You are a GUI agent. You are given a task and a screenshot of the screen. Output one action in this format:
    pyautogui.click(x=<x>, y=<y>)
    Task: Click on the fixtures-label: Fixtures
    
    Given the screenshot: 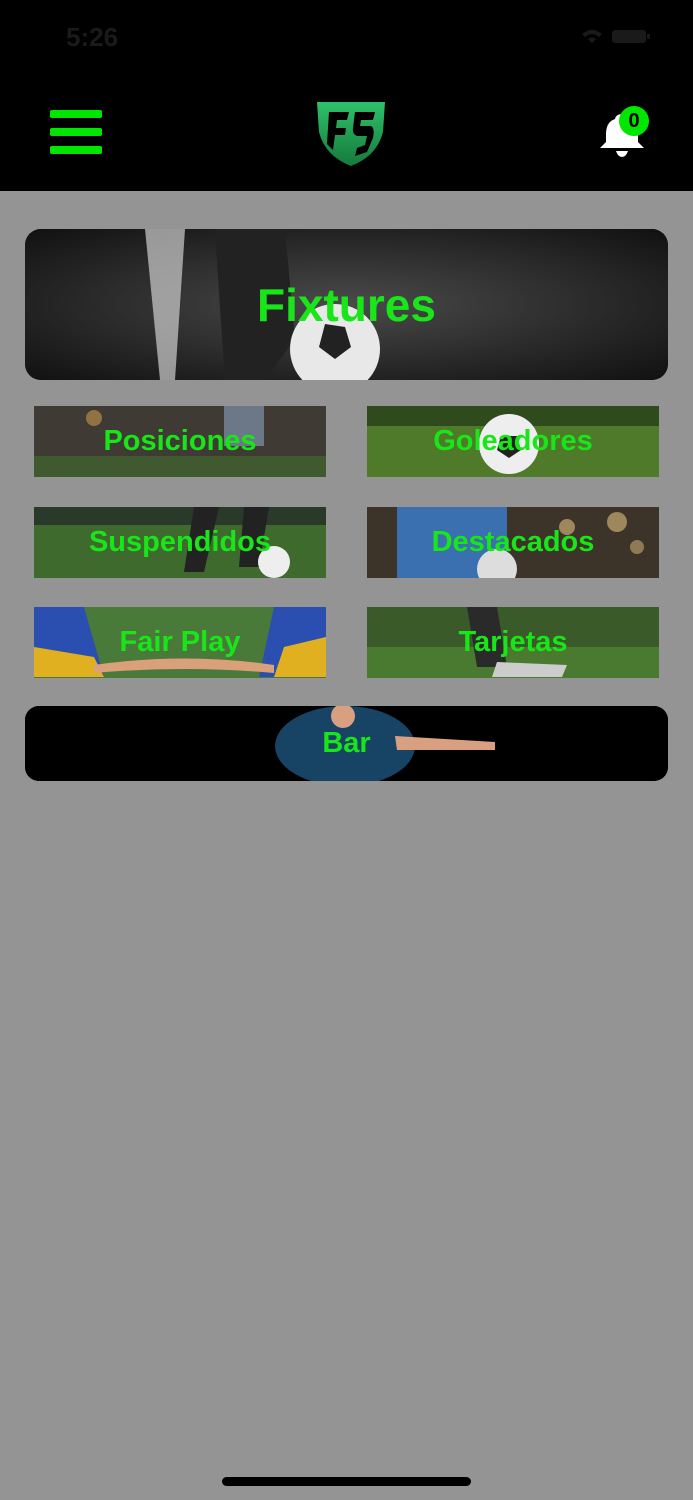 What is the action you would take?
    pyautogui.click(x=346, y=304)
    